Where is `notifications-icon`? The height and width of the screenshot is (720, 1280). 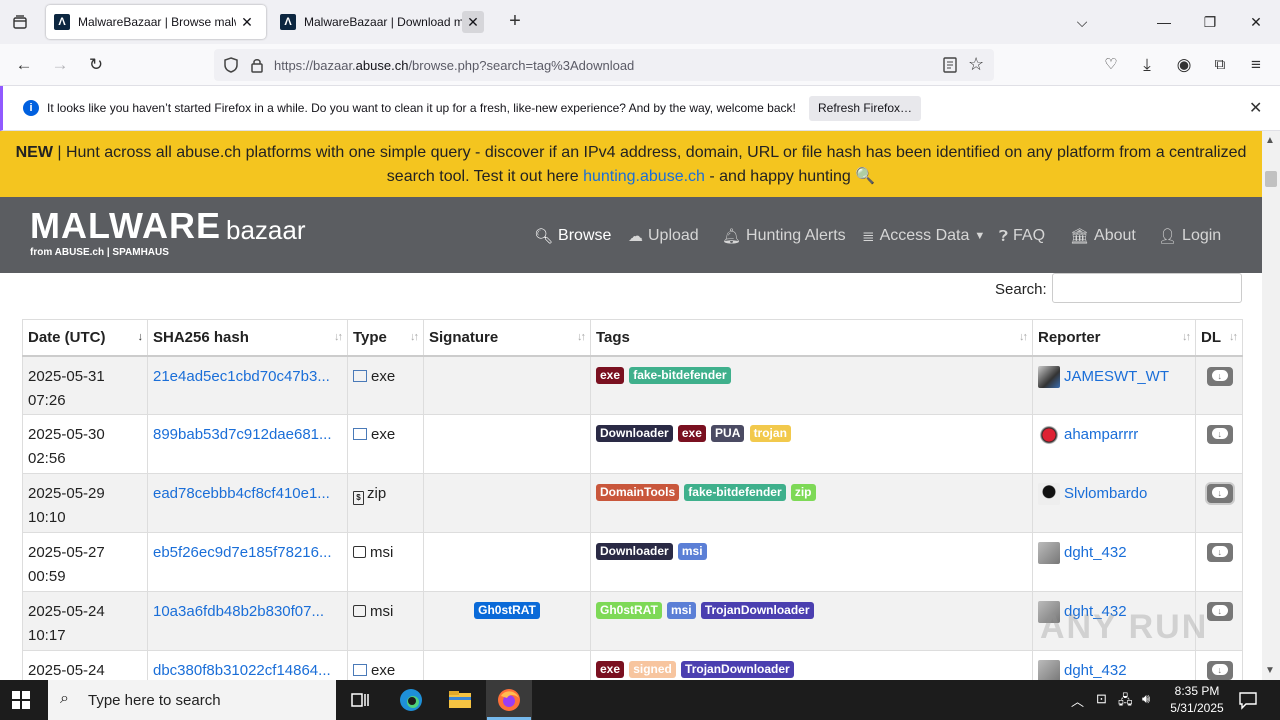
notifications-icon is located at coordinates (1248, 700).